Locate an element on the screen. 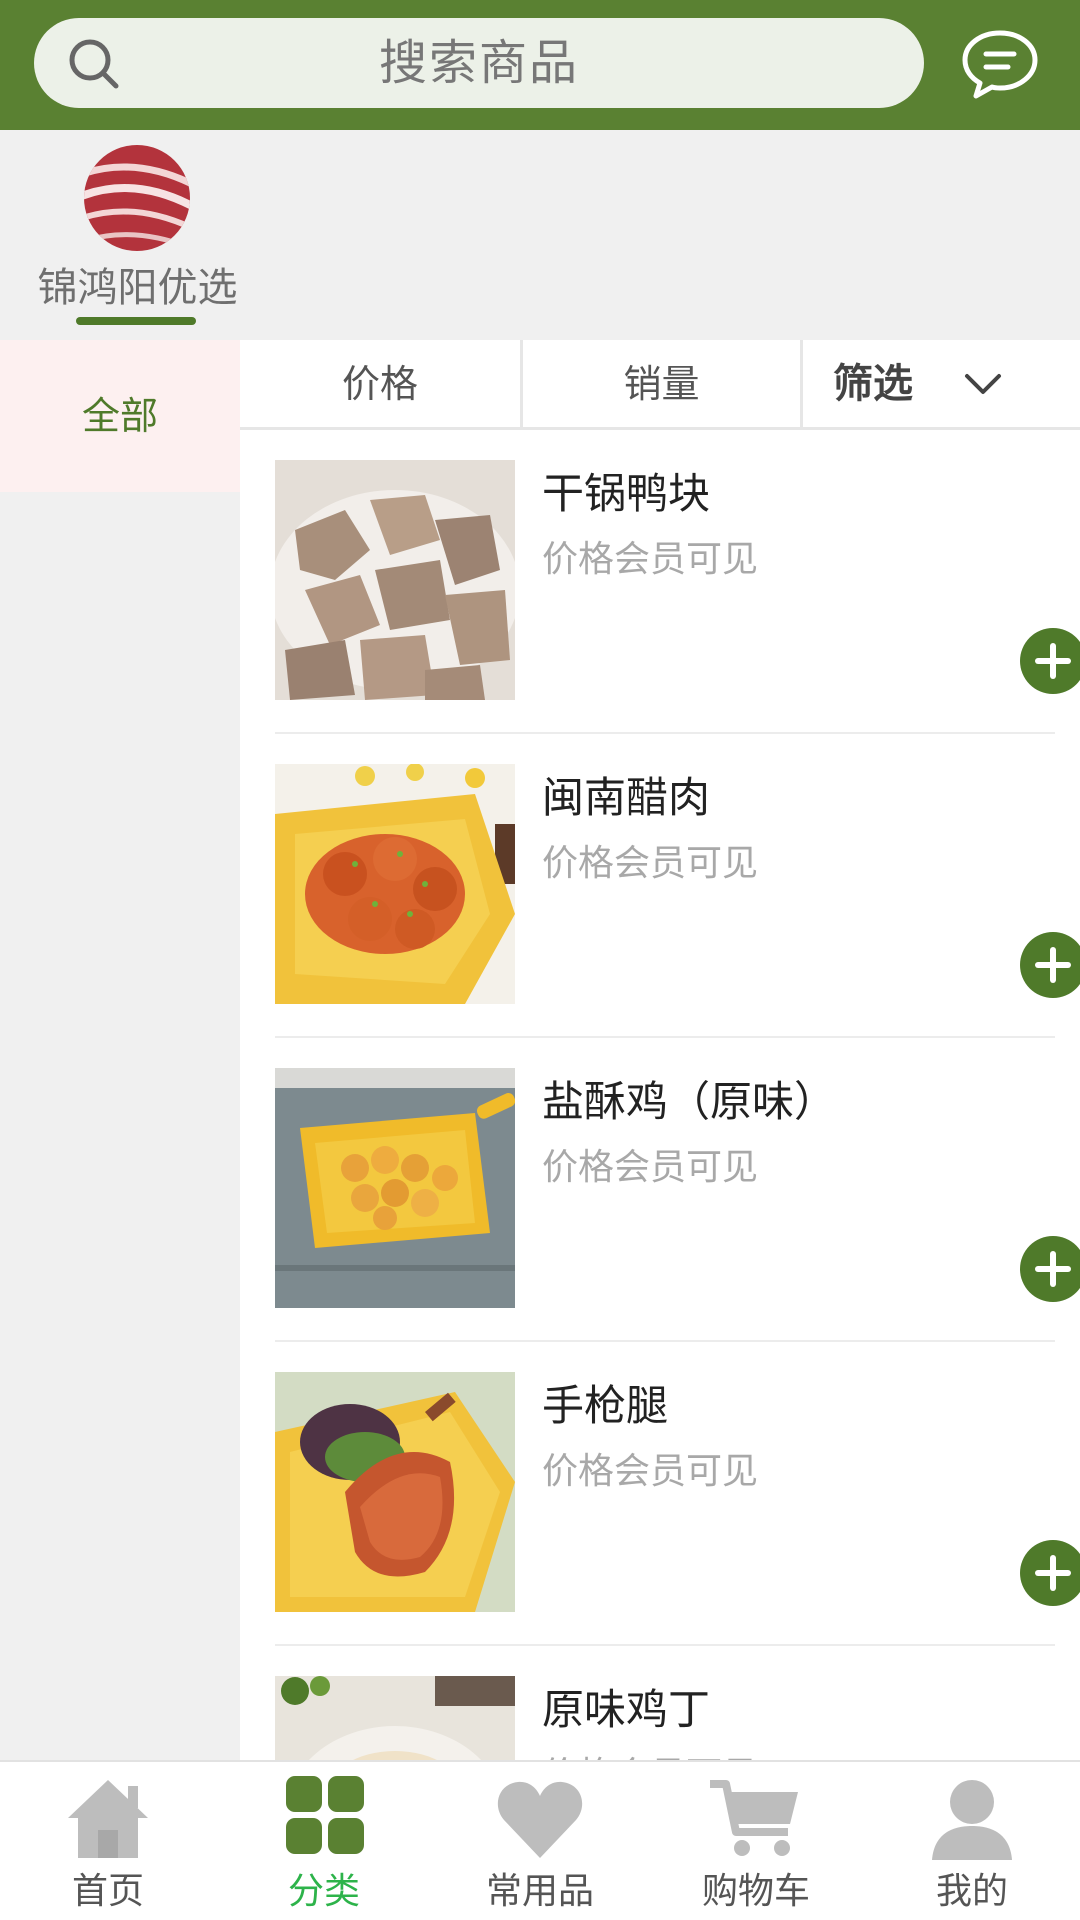 The width and height of the screenshot is (1080, 1920). grid-icon is located at coordinates (325, 1815).